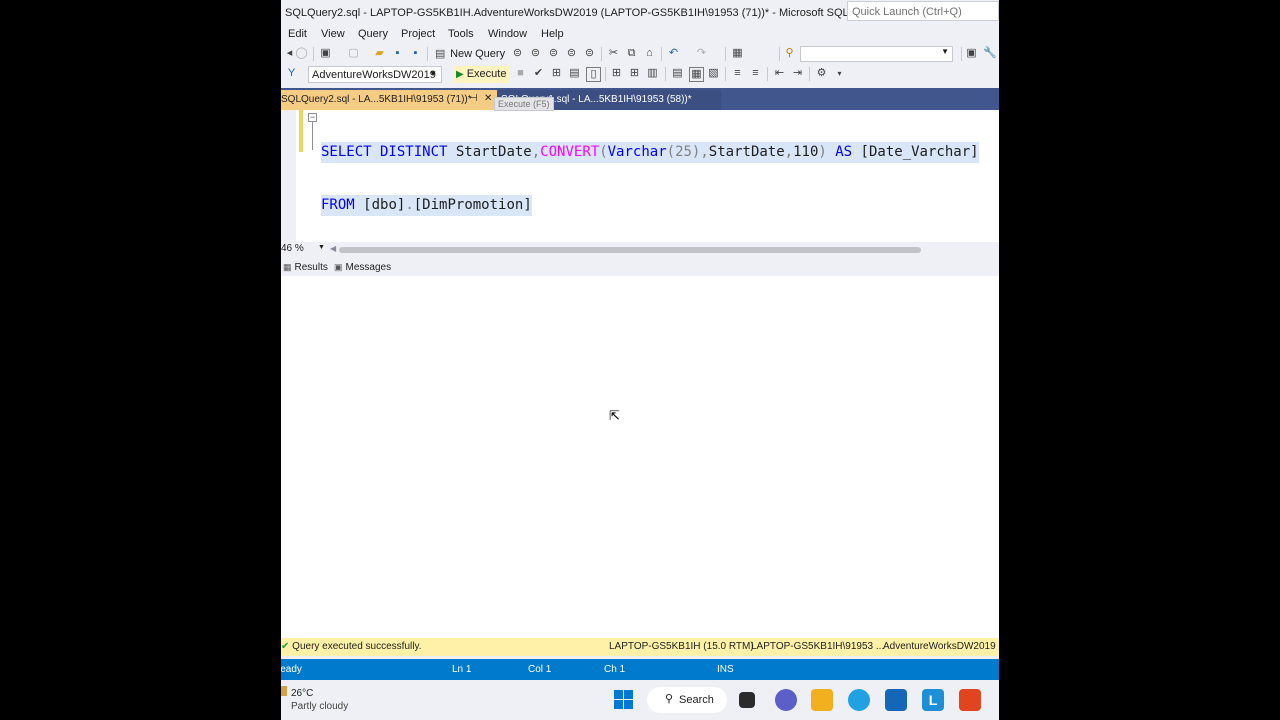  Describe the element at coordinates (415, 53) in the screenshot. I see `save-all-icon: ▪` at that location.